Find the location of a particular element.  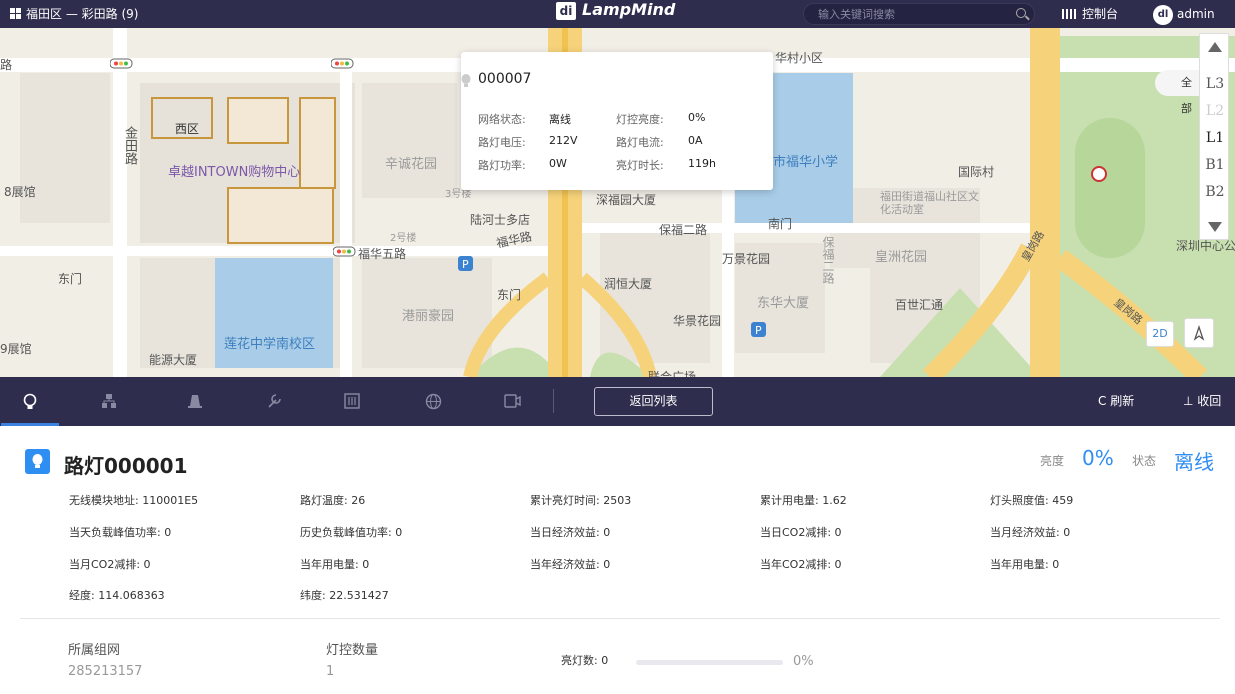

floor-up-icon is located at coordinates (1215, 47).